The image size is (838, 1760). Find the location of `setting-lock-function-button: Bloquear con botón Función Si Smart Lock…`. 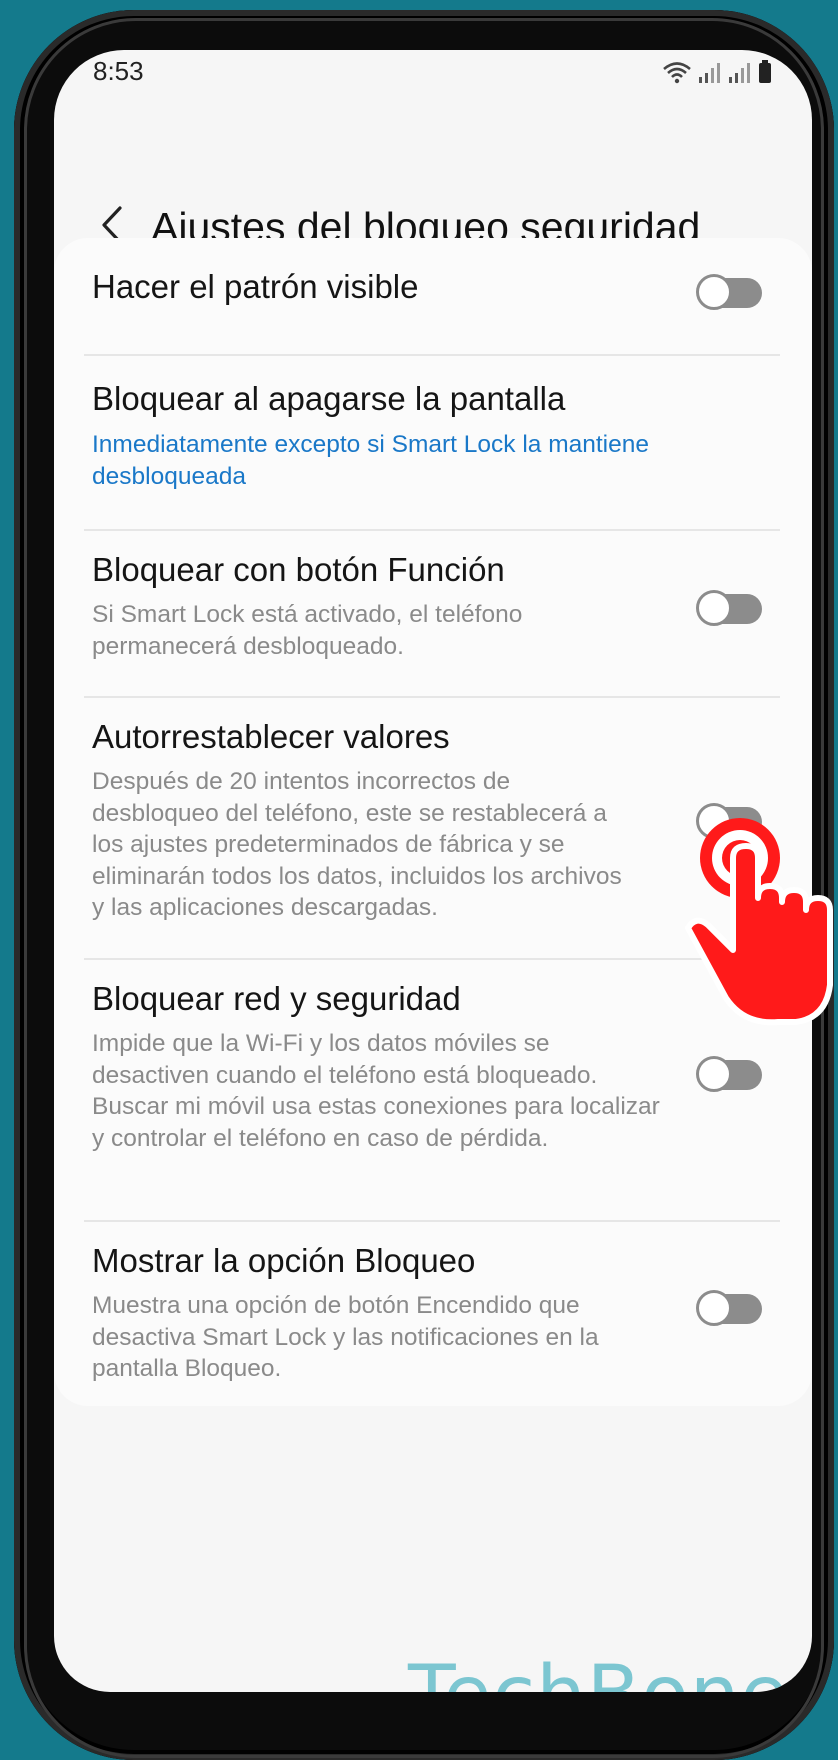

setting-lock-function-button: Bloquear con botón Función Si Smart Lock… is located at coordinates (433, 614).